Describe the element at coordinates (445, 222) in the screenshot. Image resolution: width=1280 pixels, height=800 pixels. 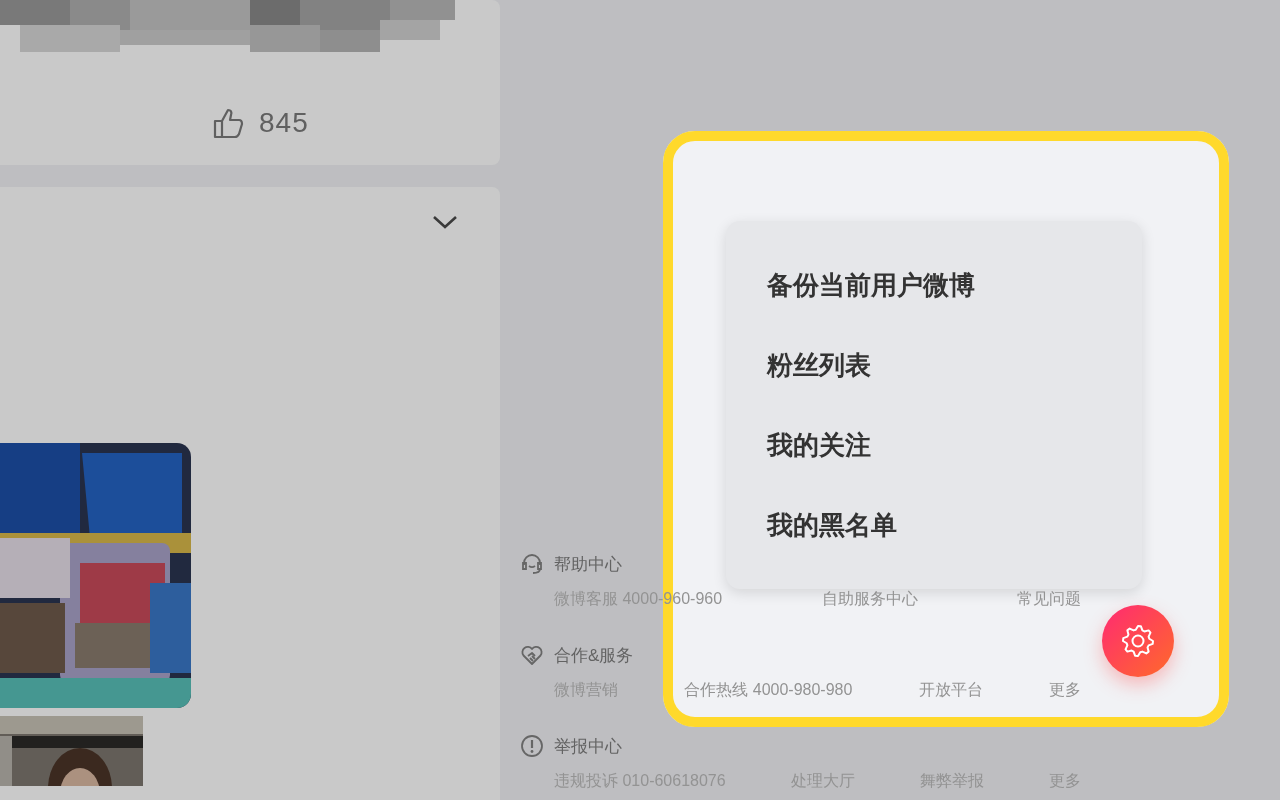
I see `chevron-down-icon` at that location.